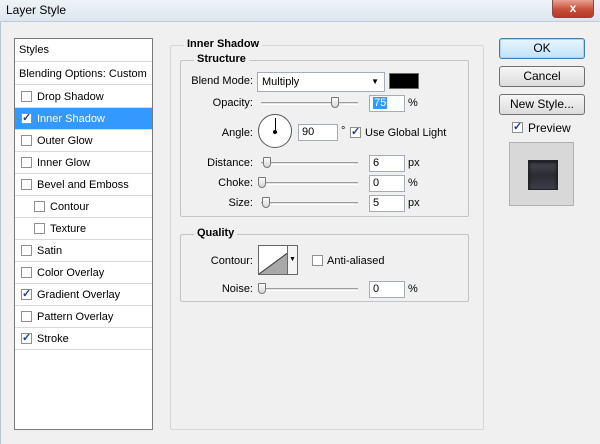  I want to click on opacity-label: Opacity:, so click(232, 103).